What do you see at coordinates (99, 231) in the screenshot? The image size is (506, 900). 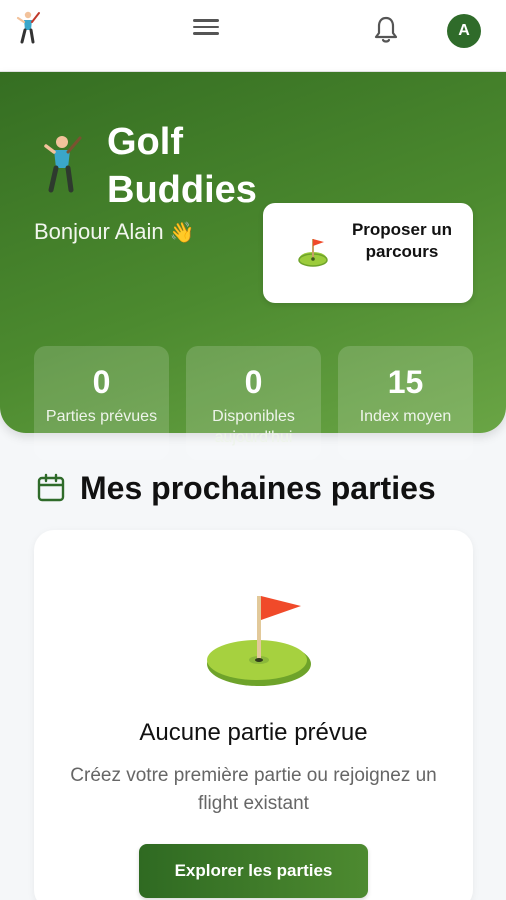 I see `greeting-label: Bonjour Alain` at bounding box center [99, 231].